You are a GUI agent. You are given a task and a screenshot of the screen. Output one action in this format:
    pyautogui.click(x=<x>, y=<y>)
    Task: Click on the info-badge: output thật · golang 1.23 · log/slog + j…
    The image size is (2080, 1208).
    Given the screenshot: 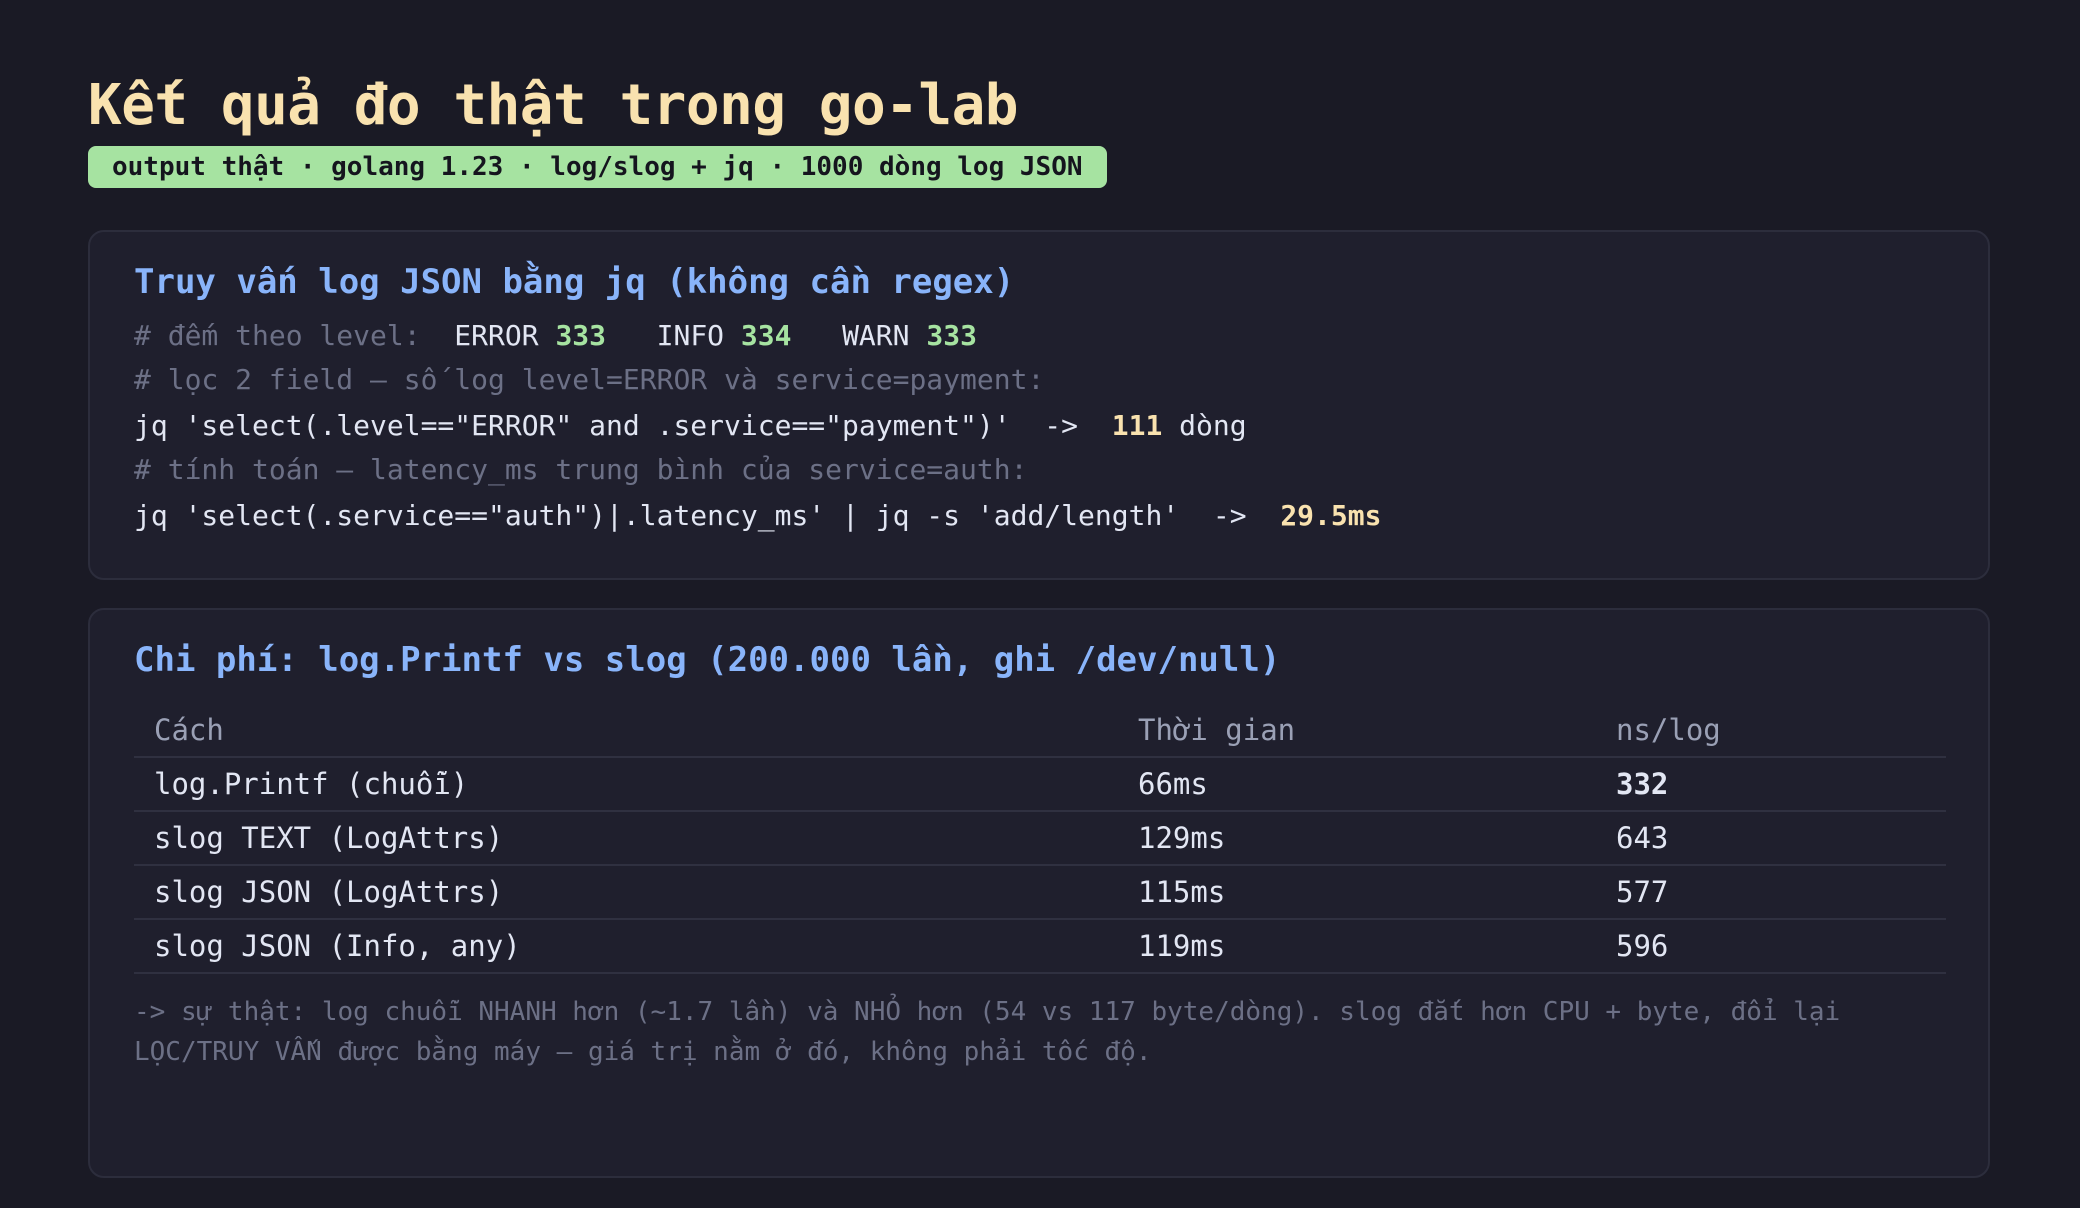 What is the action you would take?
    pyautogui.click(x=597, y=167)
    